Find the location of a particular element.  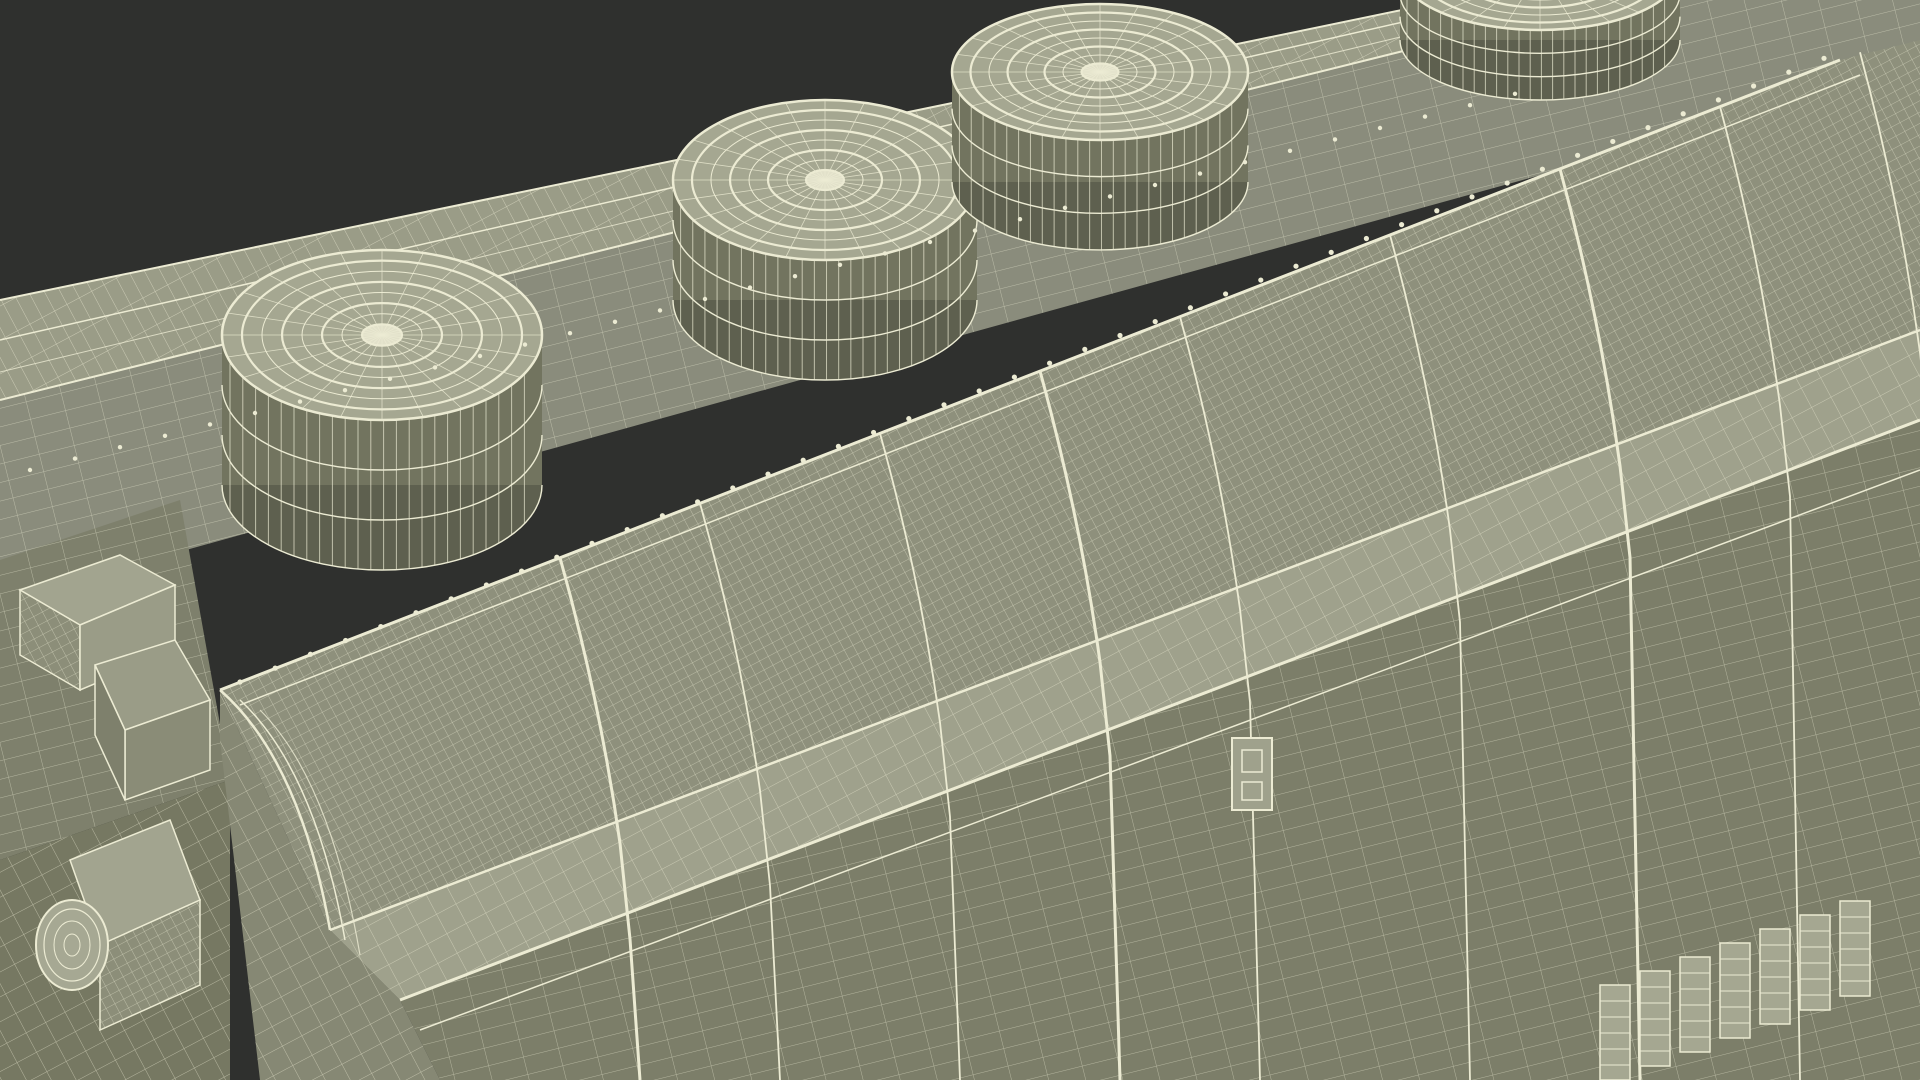

fan-left is located at coordinates (382, 409).